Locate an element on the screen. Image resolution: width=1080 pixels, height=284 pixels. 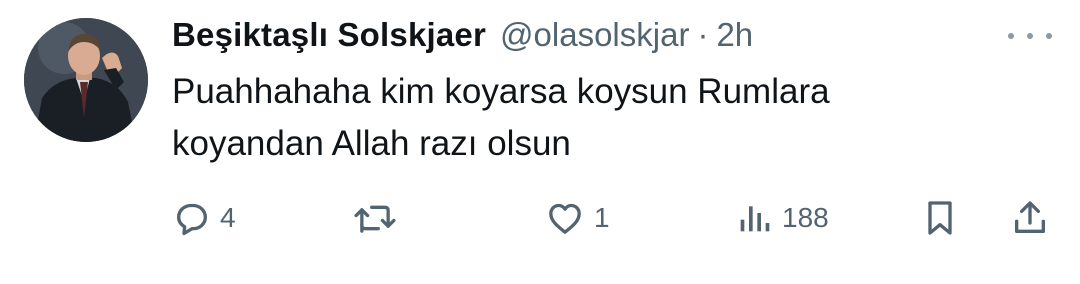
views-count: 188 is located at coordinates (805, 217).